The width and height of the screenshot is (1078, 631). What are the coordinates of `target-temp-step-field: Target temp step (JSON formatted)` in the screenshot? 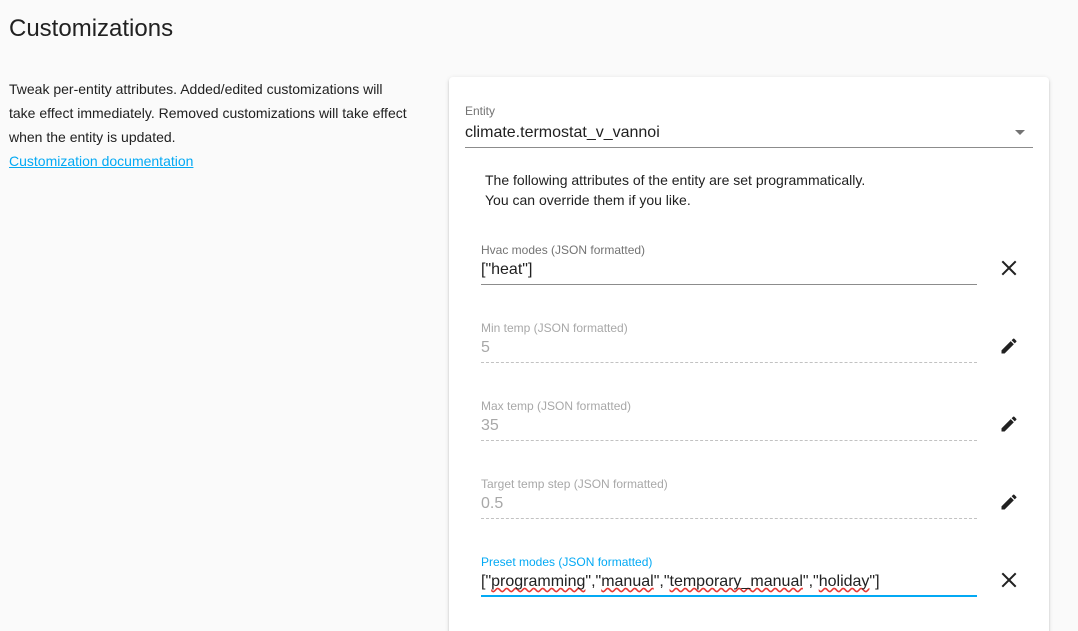 It's located at (729, 500).